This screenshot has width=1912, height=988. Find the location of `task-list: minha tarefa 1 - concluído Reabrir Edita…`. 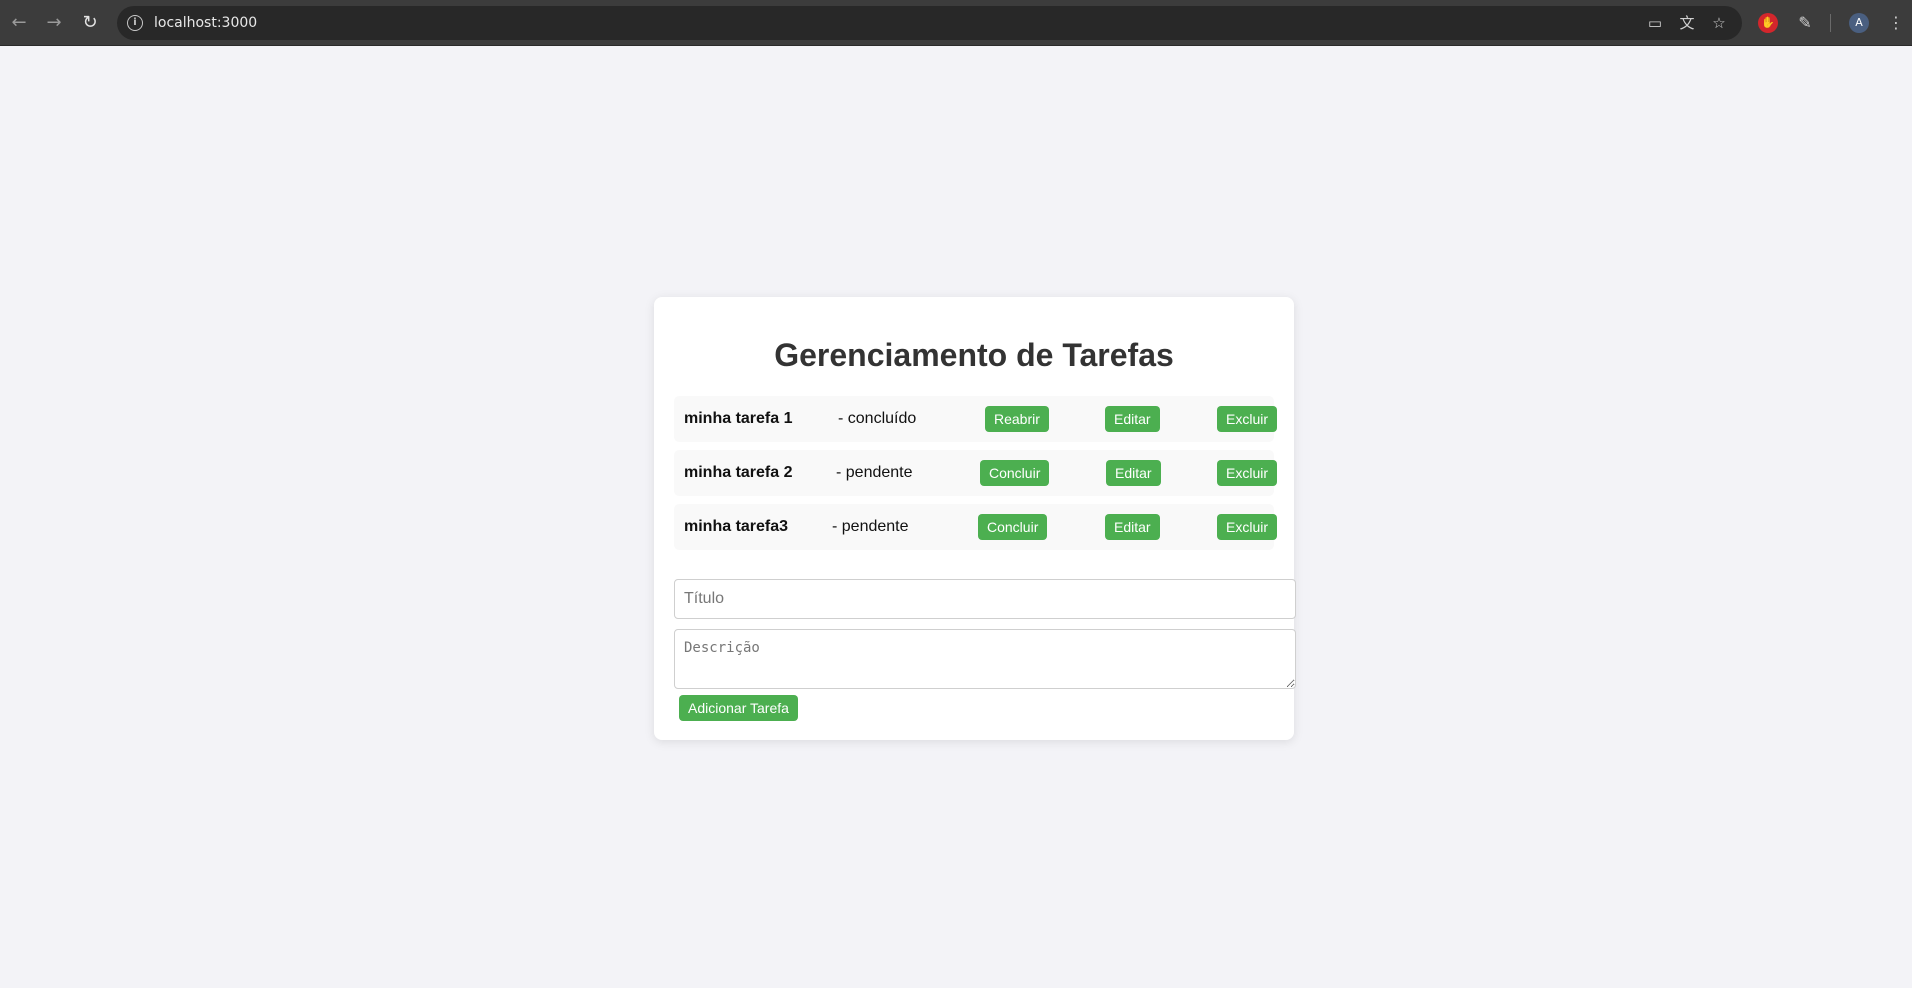

task-list: minha tarefa 1 - concluído Reabrir Edita… is located at coordinates (976, 477).